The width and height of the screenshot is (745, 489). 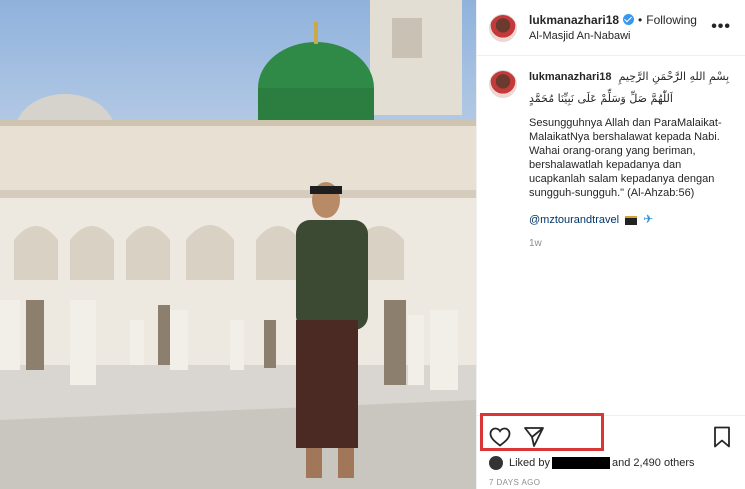 I want to click on post-location: Al-Masjid An-Nabawi, so click(x=613, y=36).